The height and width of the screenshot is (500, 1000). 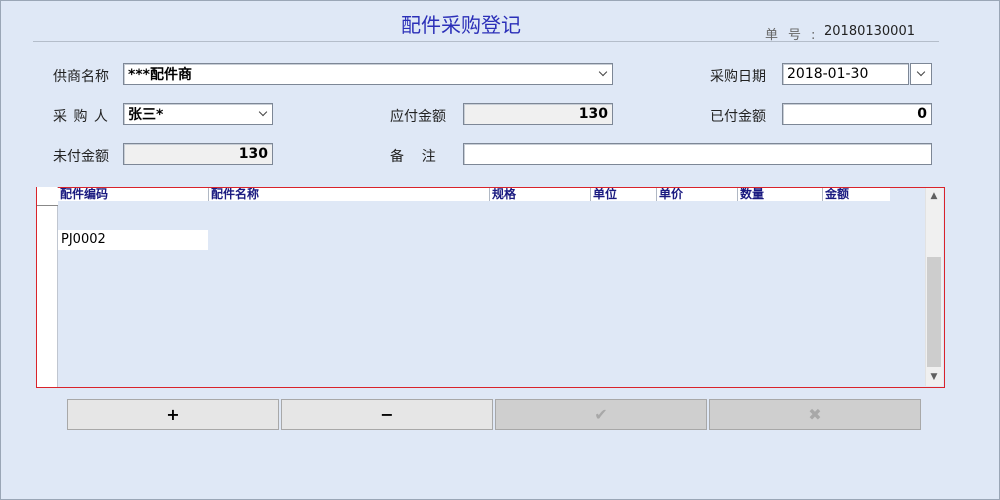 I want to click on column-header-amount: 金额, so click(x=856, y=194).